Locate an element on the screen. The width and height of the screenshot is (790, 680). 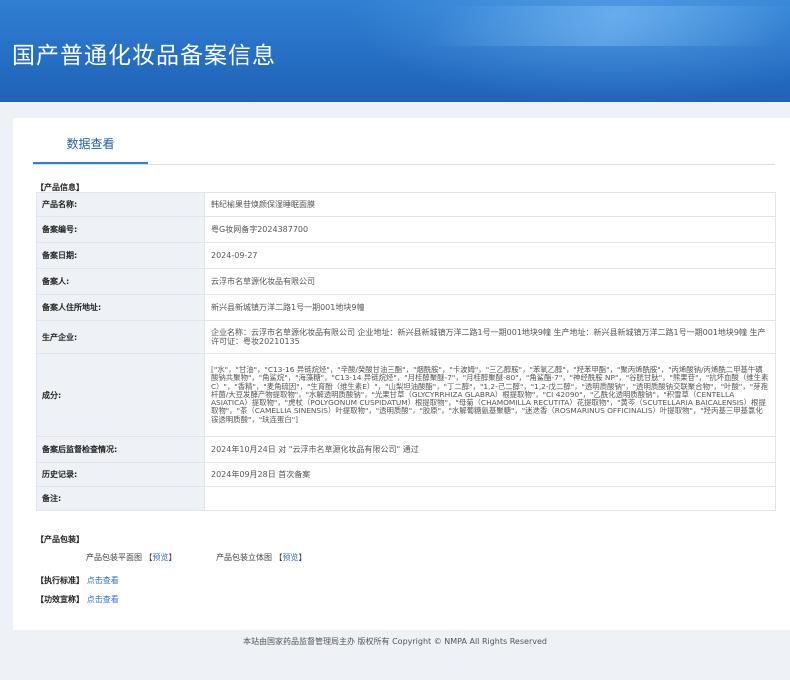
tab-data-view: 数据查看 is located at coordinates (90, 141).